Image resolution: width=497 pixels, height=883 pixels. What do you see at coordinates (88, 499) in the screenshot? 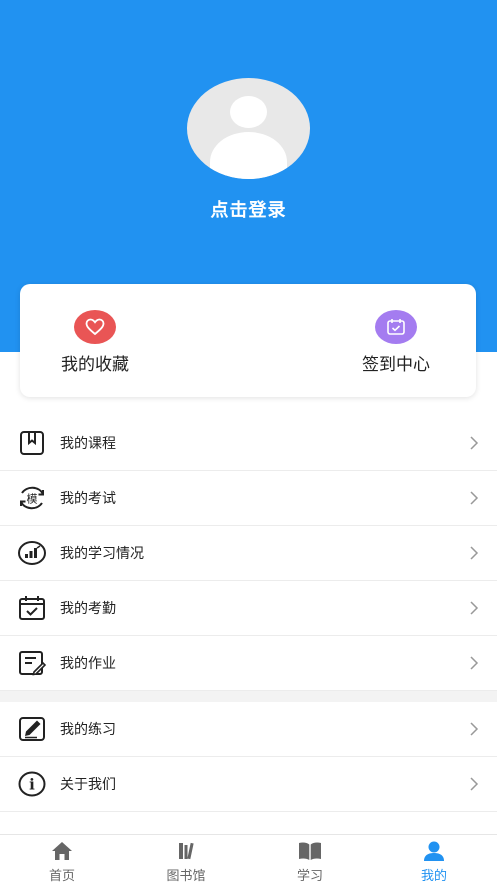
I see `menu-label: 我的考试` at bounding box center [88, 499].